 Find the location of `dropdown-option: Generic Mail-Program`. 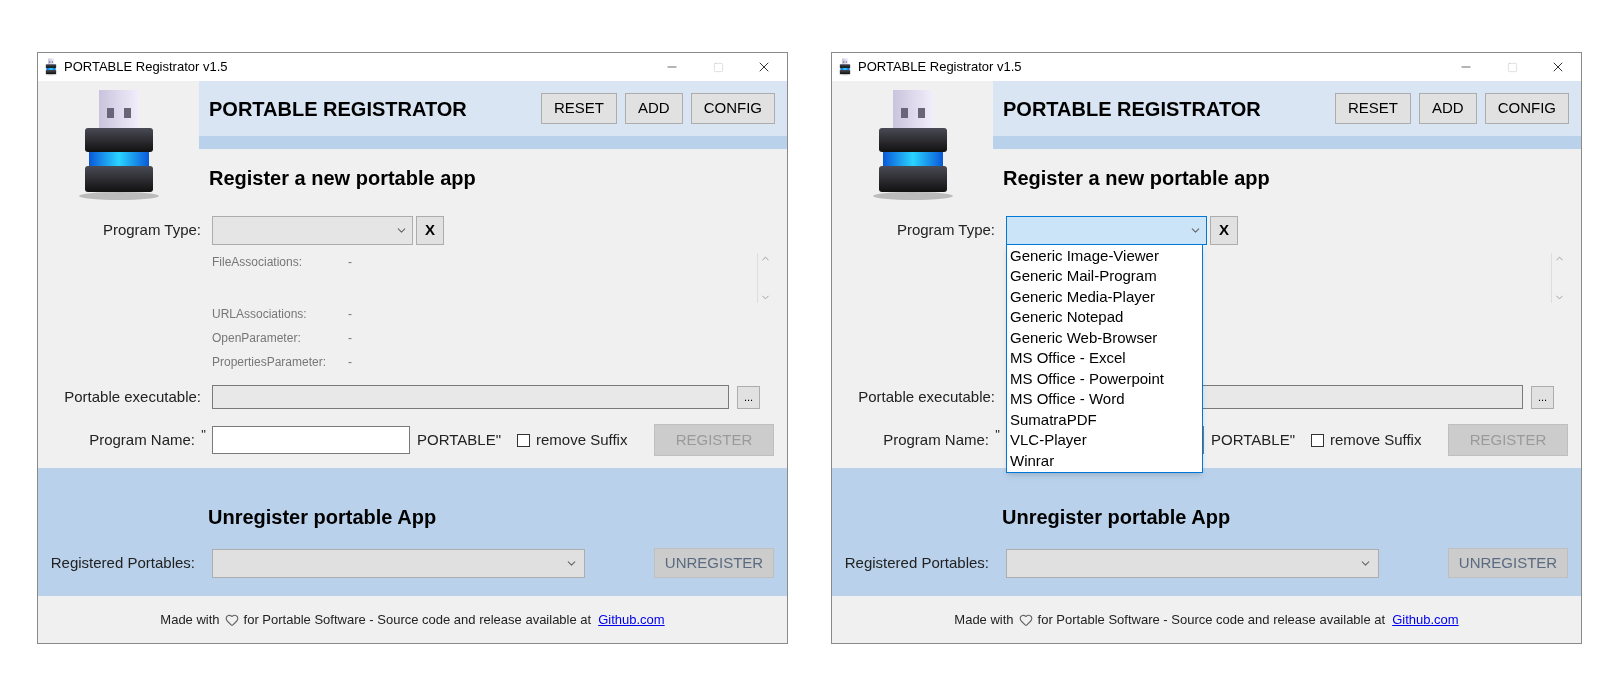

dropdown-option: Generic Mail-Program is located at coordinates (1104, 276).